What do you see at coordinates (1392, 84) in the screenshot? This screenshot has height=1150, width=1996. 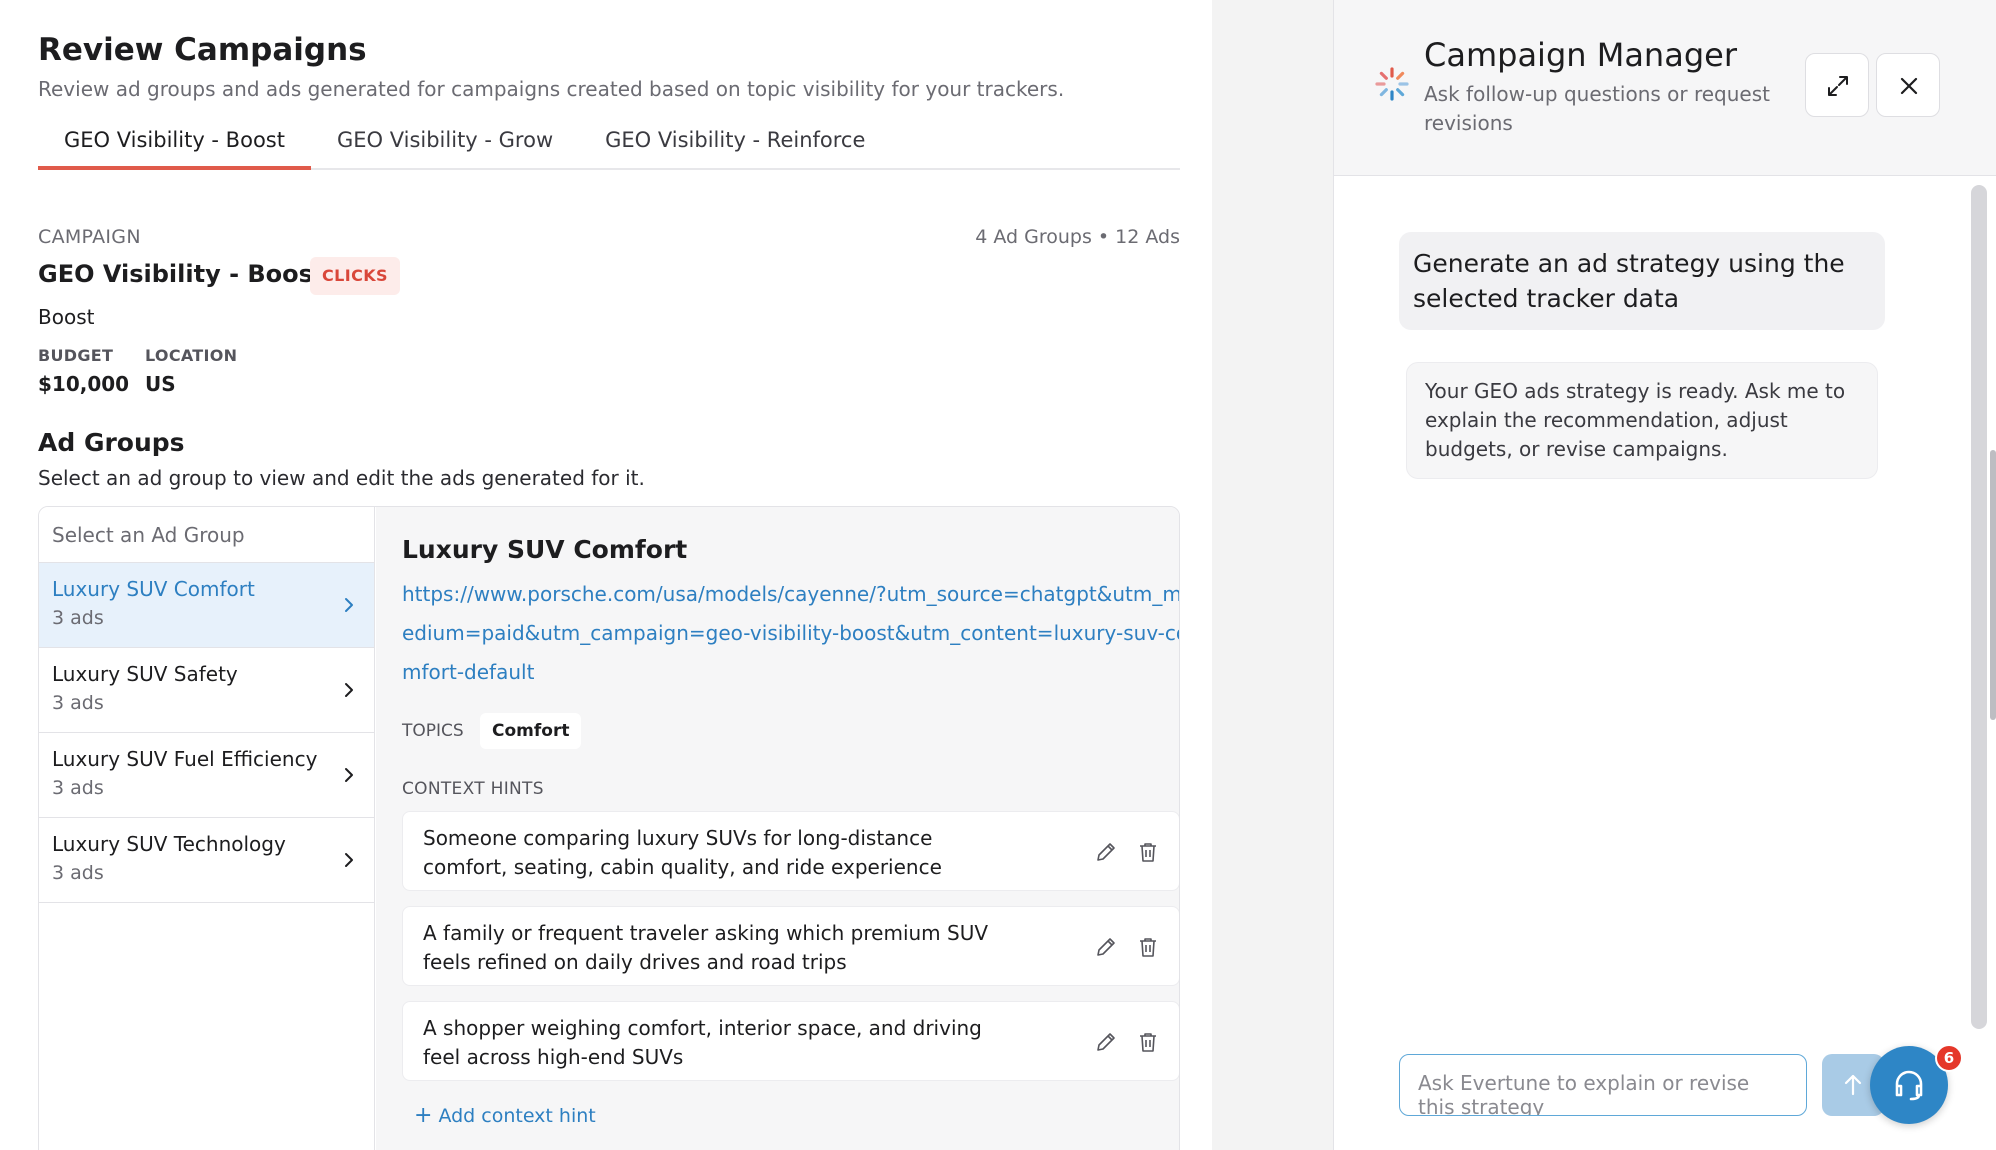 I see `spinner-icon` at bounding box center [1392, 84].